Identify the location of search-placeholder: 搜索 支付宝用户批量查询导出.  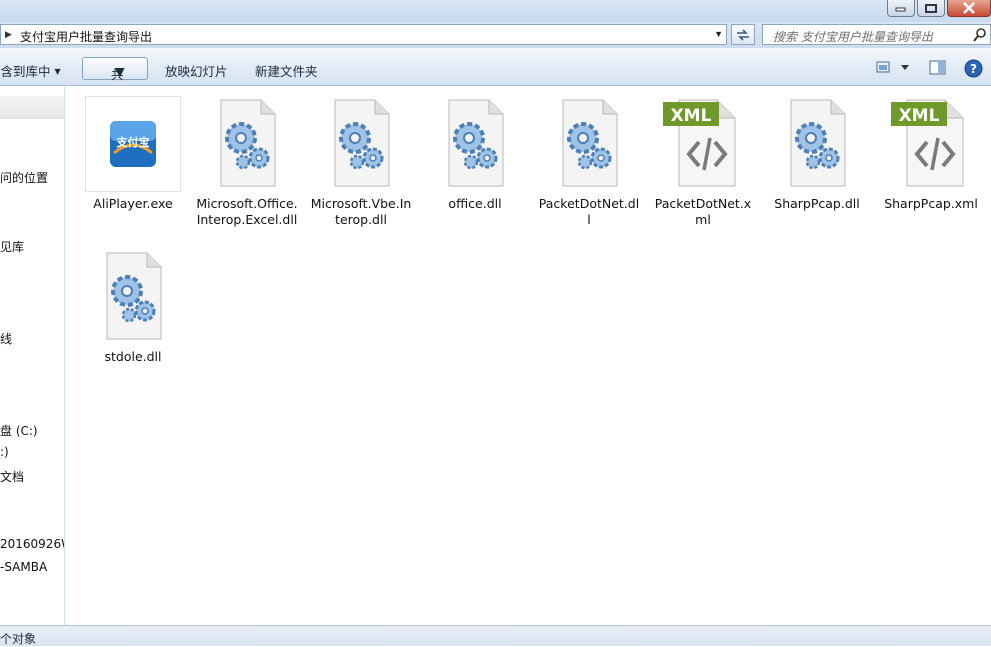
(853, 37).